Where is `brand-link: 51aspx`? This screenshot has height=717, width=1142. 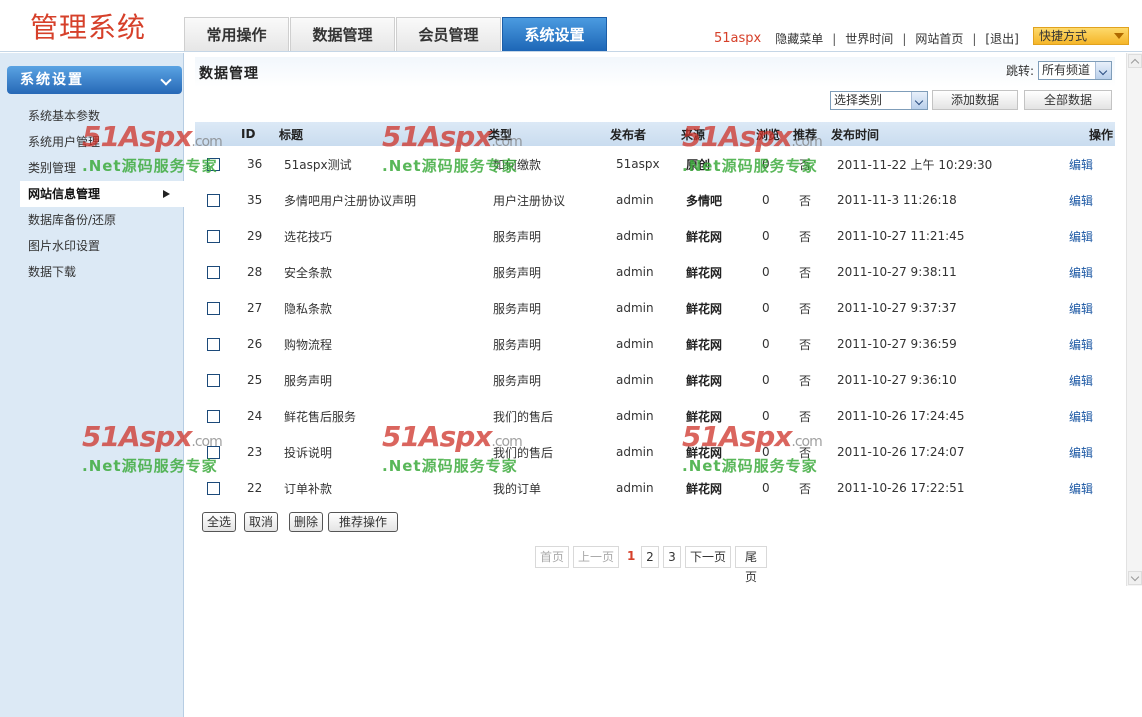 brand-link: 51aspx is located at coordinates (737, 38).